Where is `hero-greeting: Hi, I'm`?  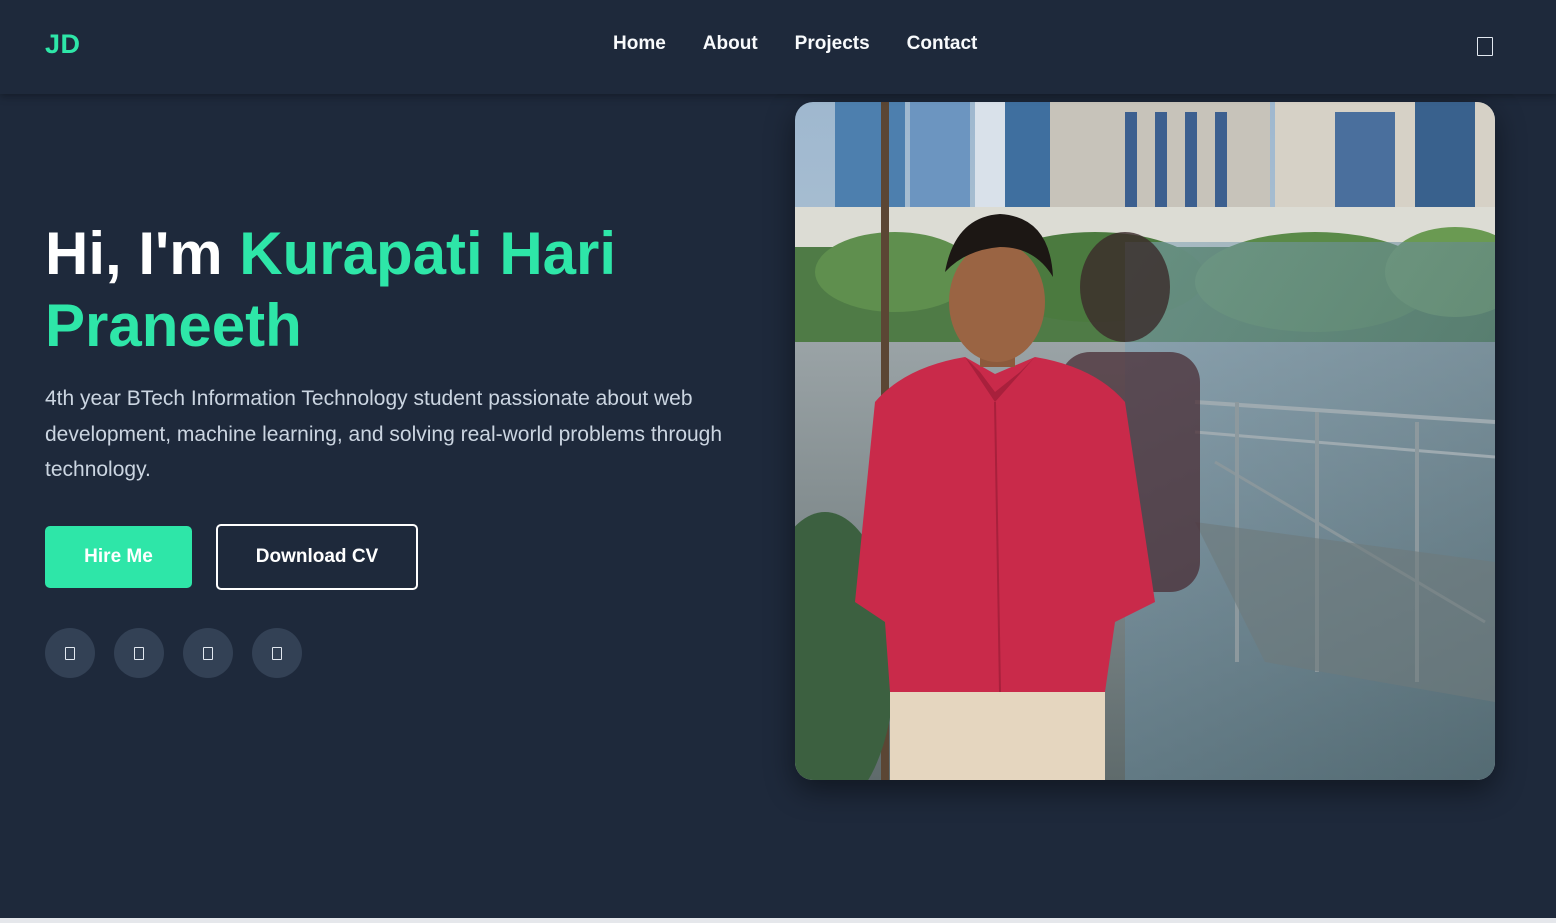 hero-greeting: Hi, I'm is located at coordinates (142, 253).